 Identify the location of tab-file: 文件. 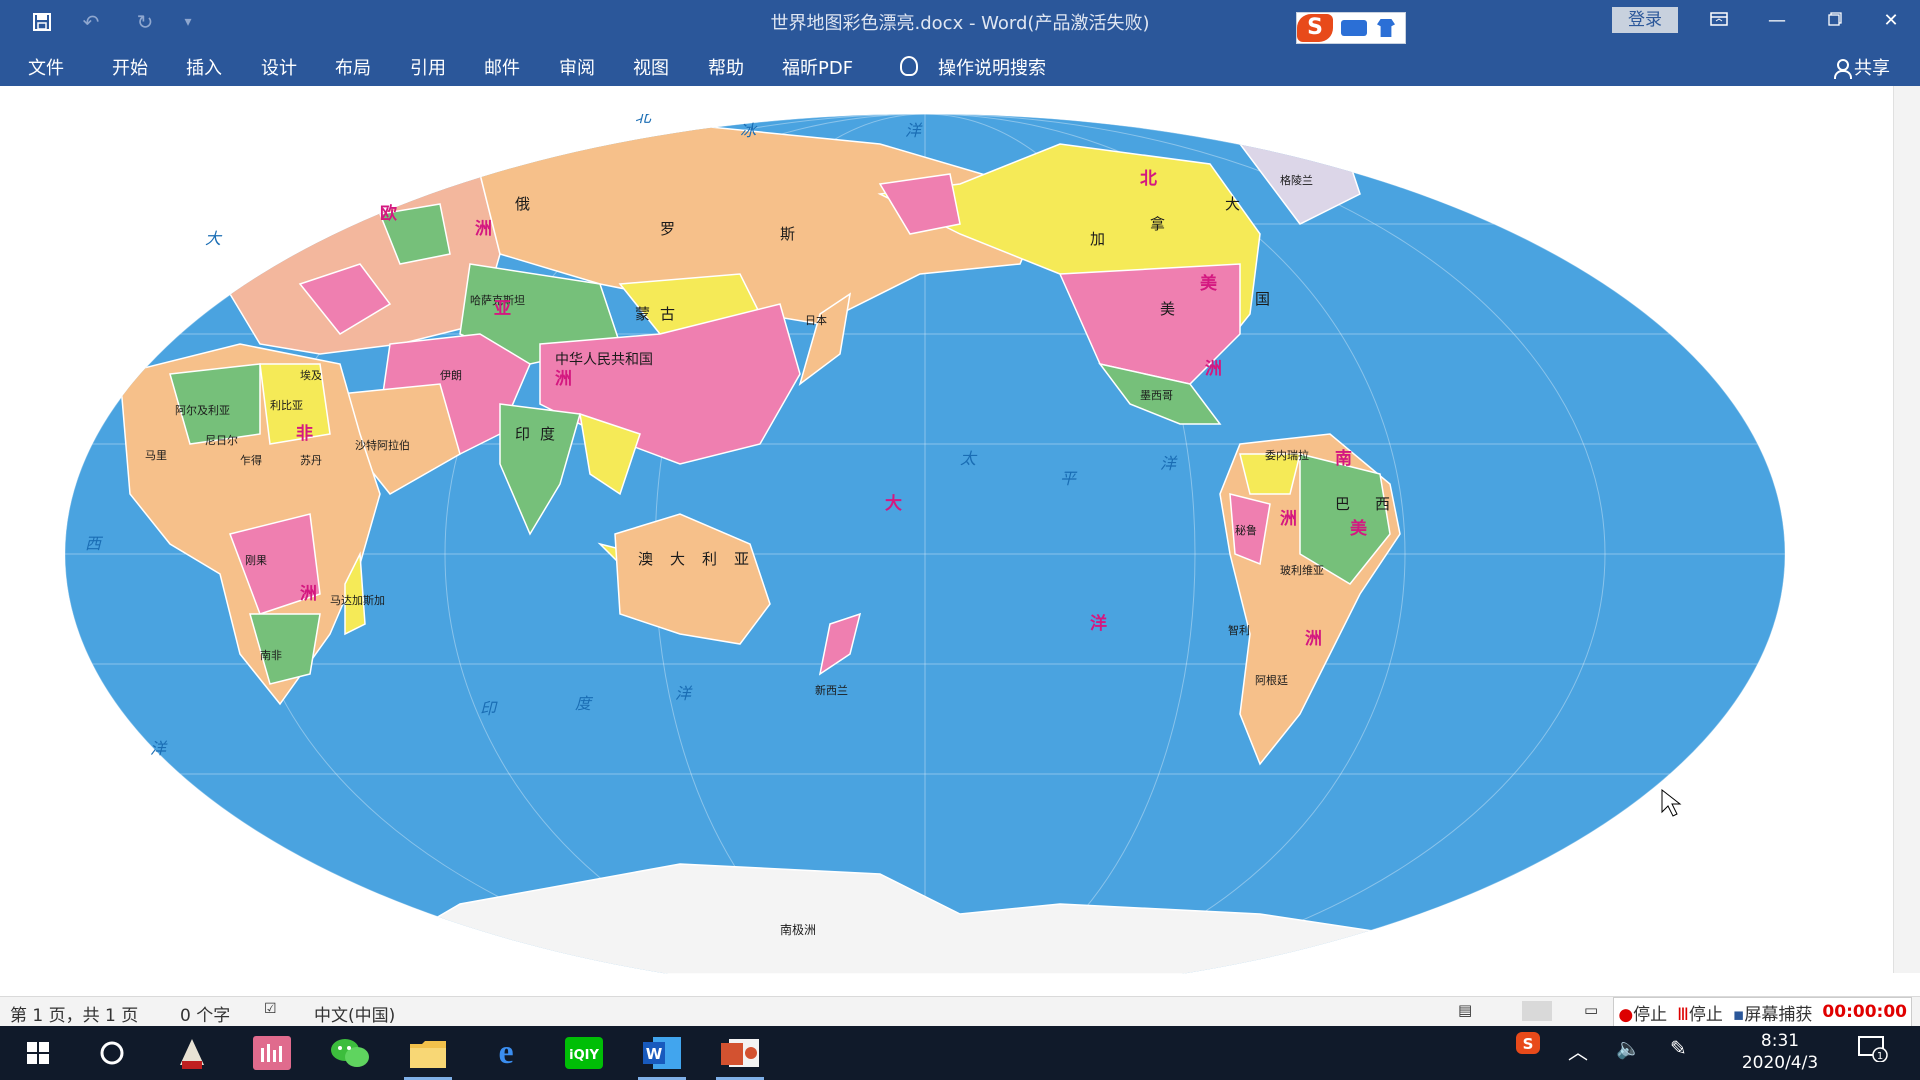
(46, 67).